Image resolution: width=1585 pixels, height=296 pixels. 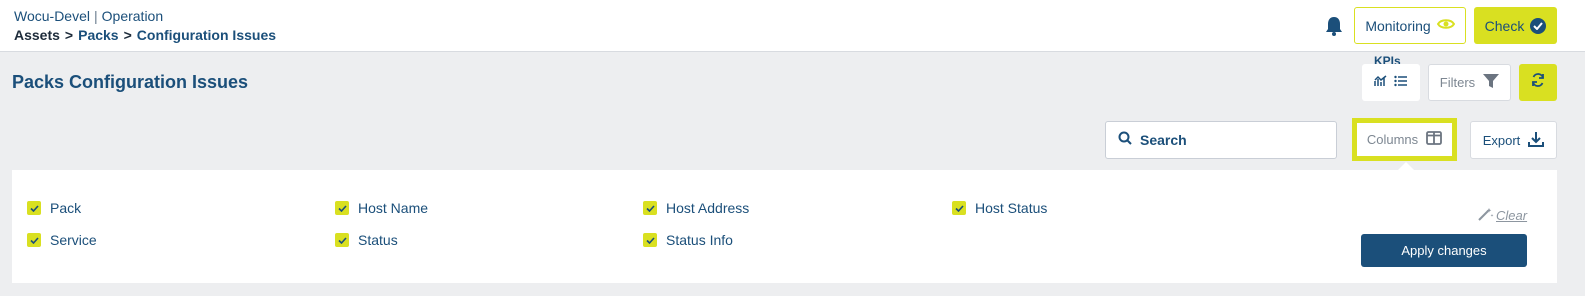 I want to click on column-option-label: Host Name, so click(x=393, y=208).